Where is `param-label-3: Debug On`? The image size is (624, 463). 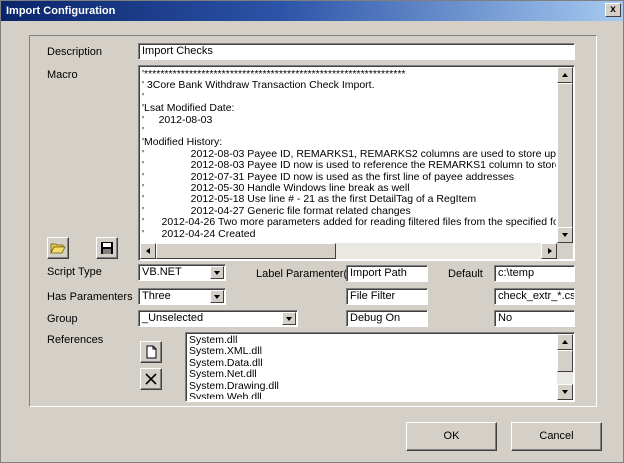 param-label-3: Debug On is located at coordinates (387, 318).